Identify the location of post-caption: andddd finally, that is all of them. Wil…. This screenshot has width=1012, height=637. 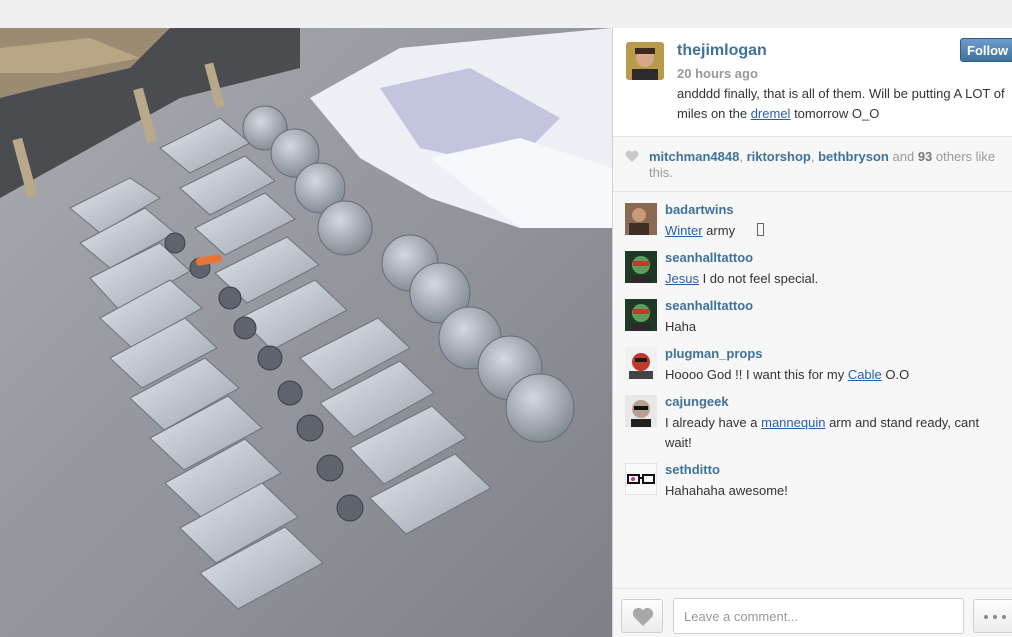
(844, 104).